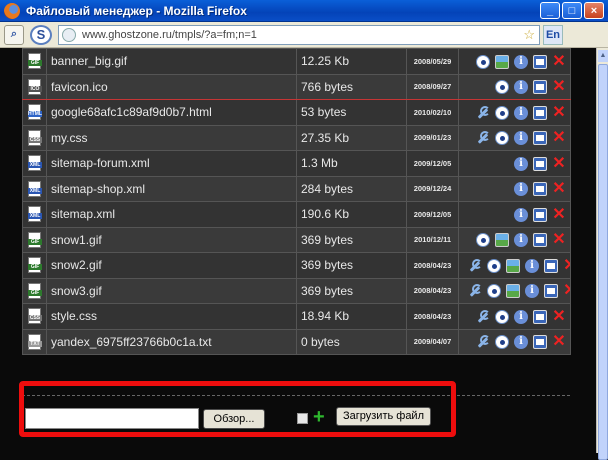  Describe the element at coordinates (171, 86) in the screenshot. I see `file-name: favicon.ico` at that location.